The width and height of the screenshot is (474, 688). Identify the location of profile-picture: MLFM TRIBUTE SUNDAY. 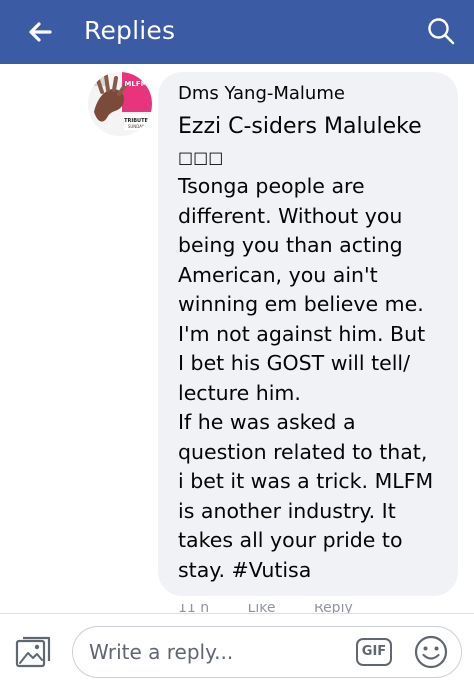
(120, 104).